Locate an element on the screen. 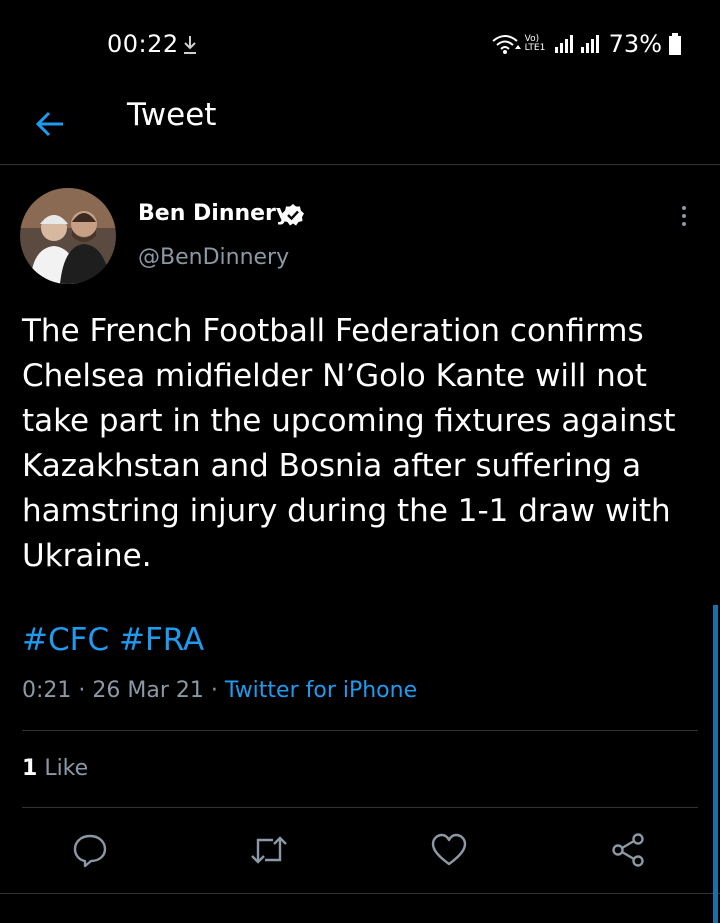  avatar-image is located at coordinates (68, 236).